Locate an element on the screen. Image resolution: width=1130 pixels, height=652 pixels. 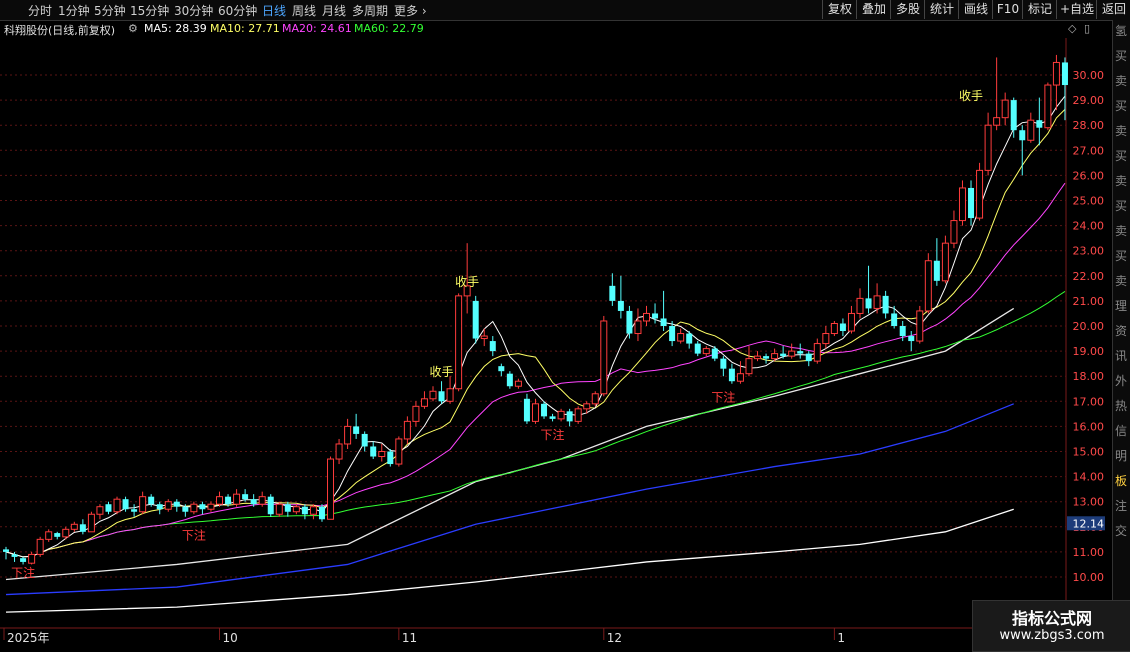
side-panel-item: 信 is located at coordinates (1121, 430).